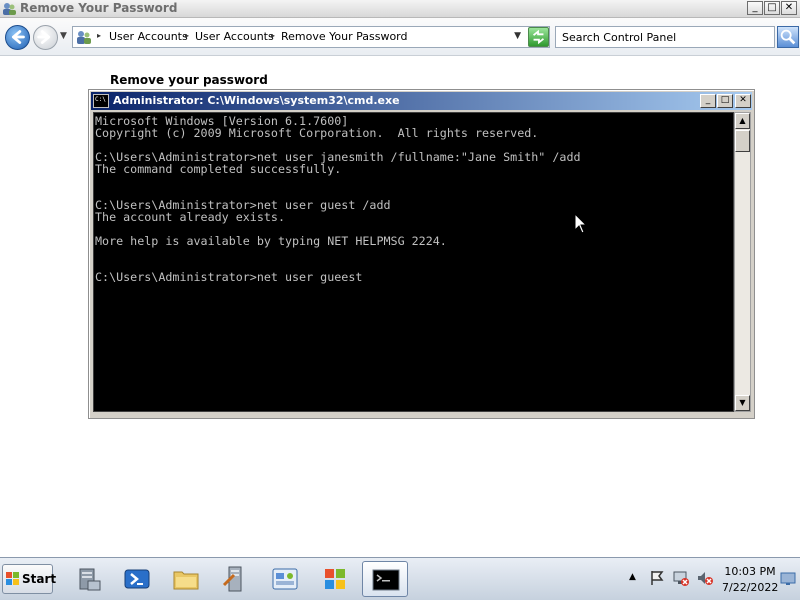 This screenshot has width=800, height=600. I want to click on search-input, so click(665, 37).